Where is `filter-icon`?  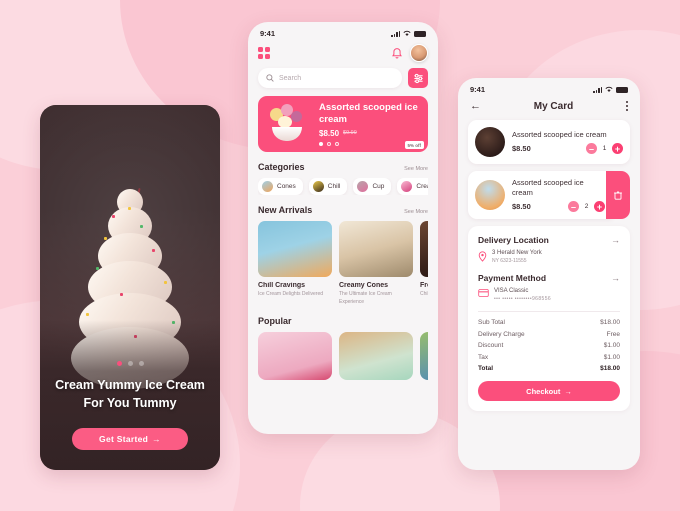
filter-icon is located at coordinates (418, 78).